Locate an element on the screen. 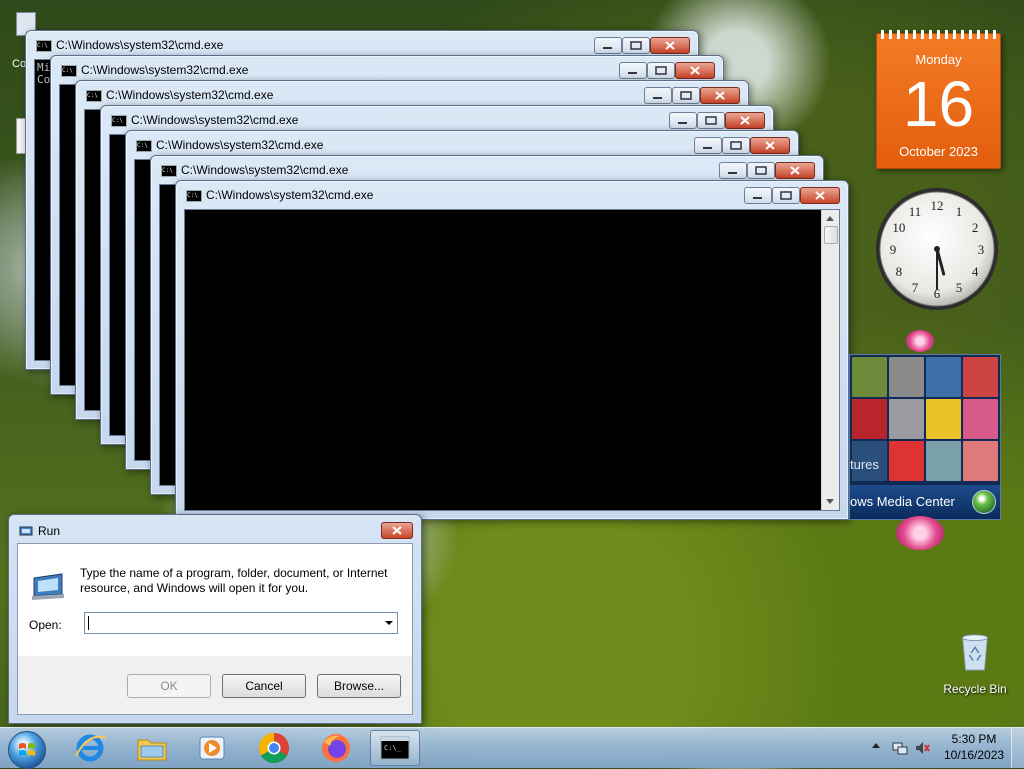 The height and width of the screenshot is (769, 1024). media-center-title: ows Media Center is located at coordinates (902, 501).